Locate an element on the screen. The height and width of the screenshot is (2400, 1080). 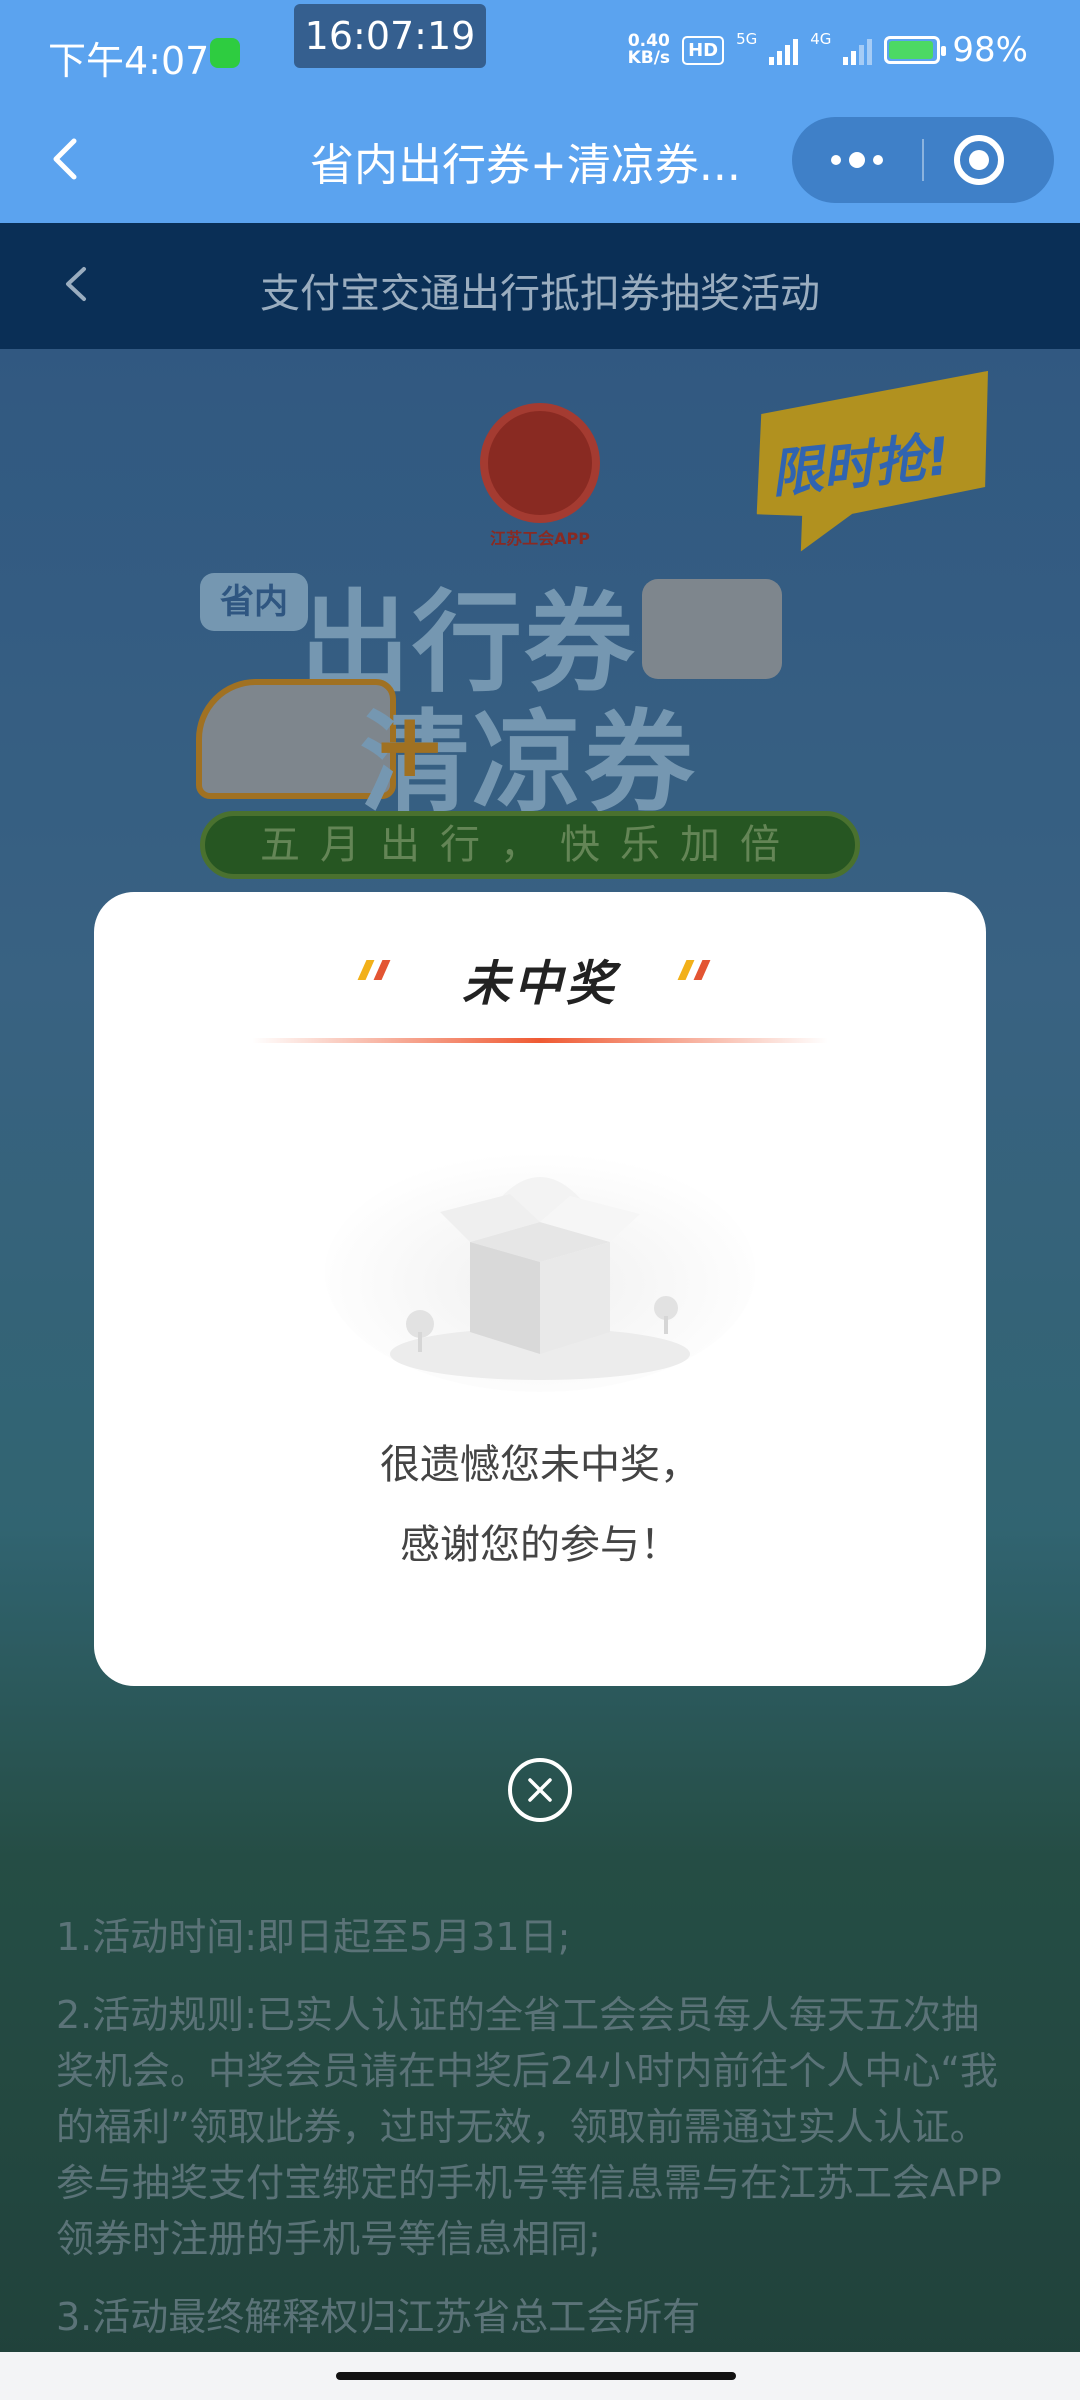
network-speed: 0.40 KB/s is located at coordinates (649, 50).